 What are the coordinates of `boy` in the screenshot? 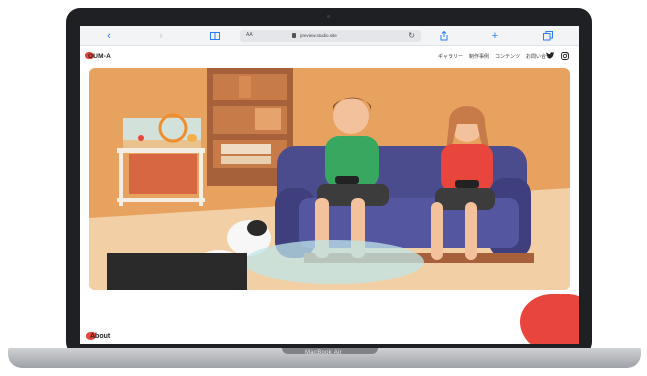 It's located at (351, 116).